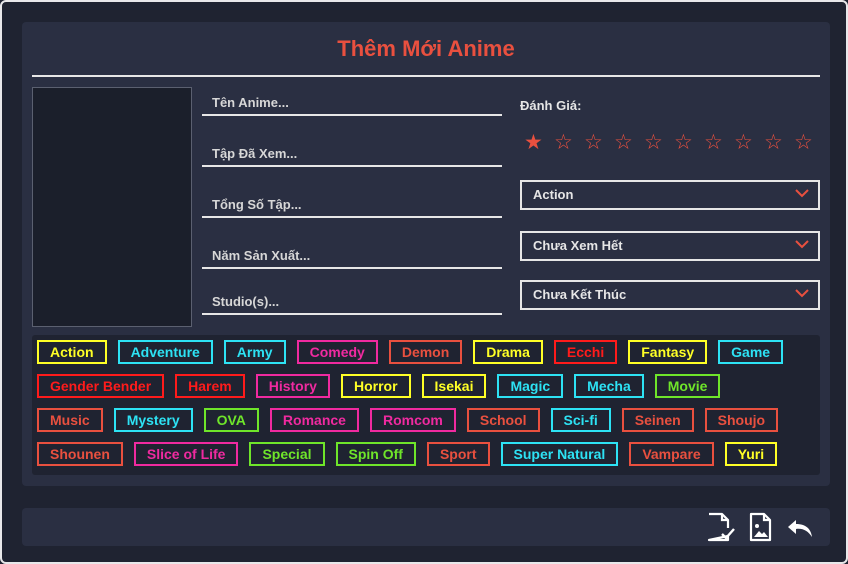  I want to click on image-file-icon, so click(760, 527).